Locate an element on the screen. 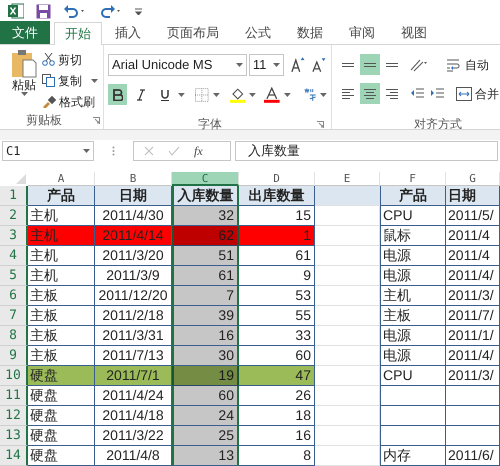 This screenshot has height=466, width=500. redo-icon is located at coordinates (111, 11).